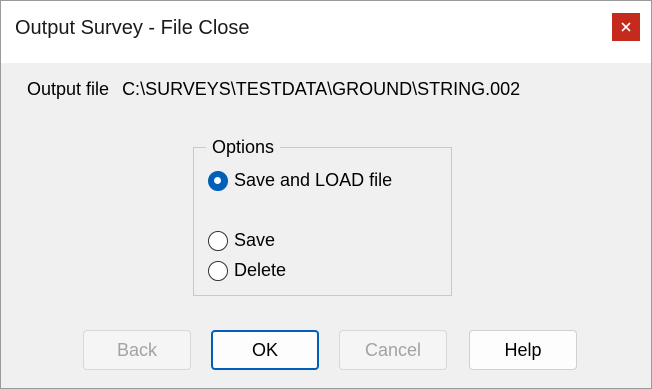 This screenshot has height=389, width=652. I want to click on radio-save: Save, so click(241, 240).